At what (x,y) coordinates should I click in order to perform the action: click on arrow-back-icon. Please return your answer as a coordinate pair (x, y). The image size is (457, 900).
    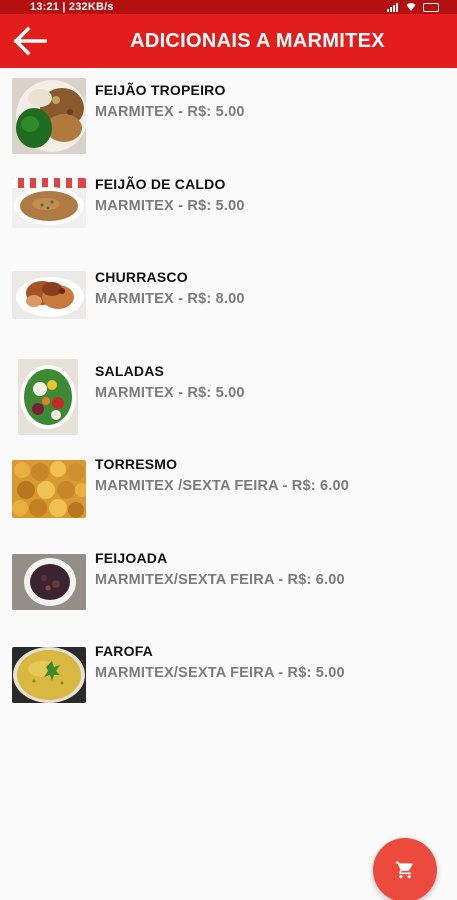
    Looking at the image, I should click on (30, 41).